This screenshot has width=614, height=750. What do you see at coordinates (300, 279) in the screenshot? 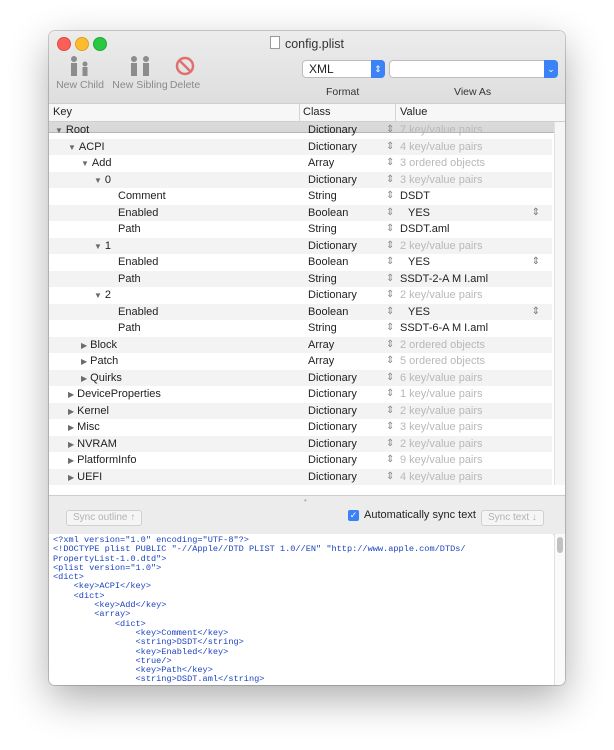
I see `outline-row: Path String ⇕ SSDT-2-A M I.aml` at bounding box center [300, 279].